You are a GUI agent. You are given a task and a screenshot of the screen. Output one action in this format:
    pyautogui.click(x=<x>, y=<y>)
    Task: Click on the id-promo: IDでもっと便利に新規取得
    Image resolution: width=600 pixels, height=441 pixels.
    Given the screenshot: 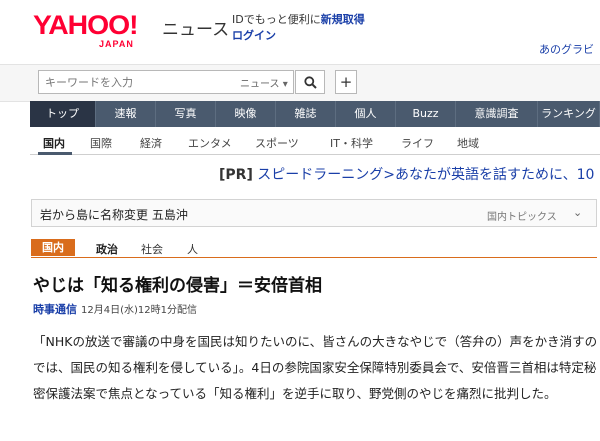 What is the action you would take?
    pyautogui.click(x=298, y=20)
    